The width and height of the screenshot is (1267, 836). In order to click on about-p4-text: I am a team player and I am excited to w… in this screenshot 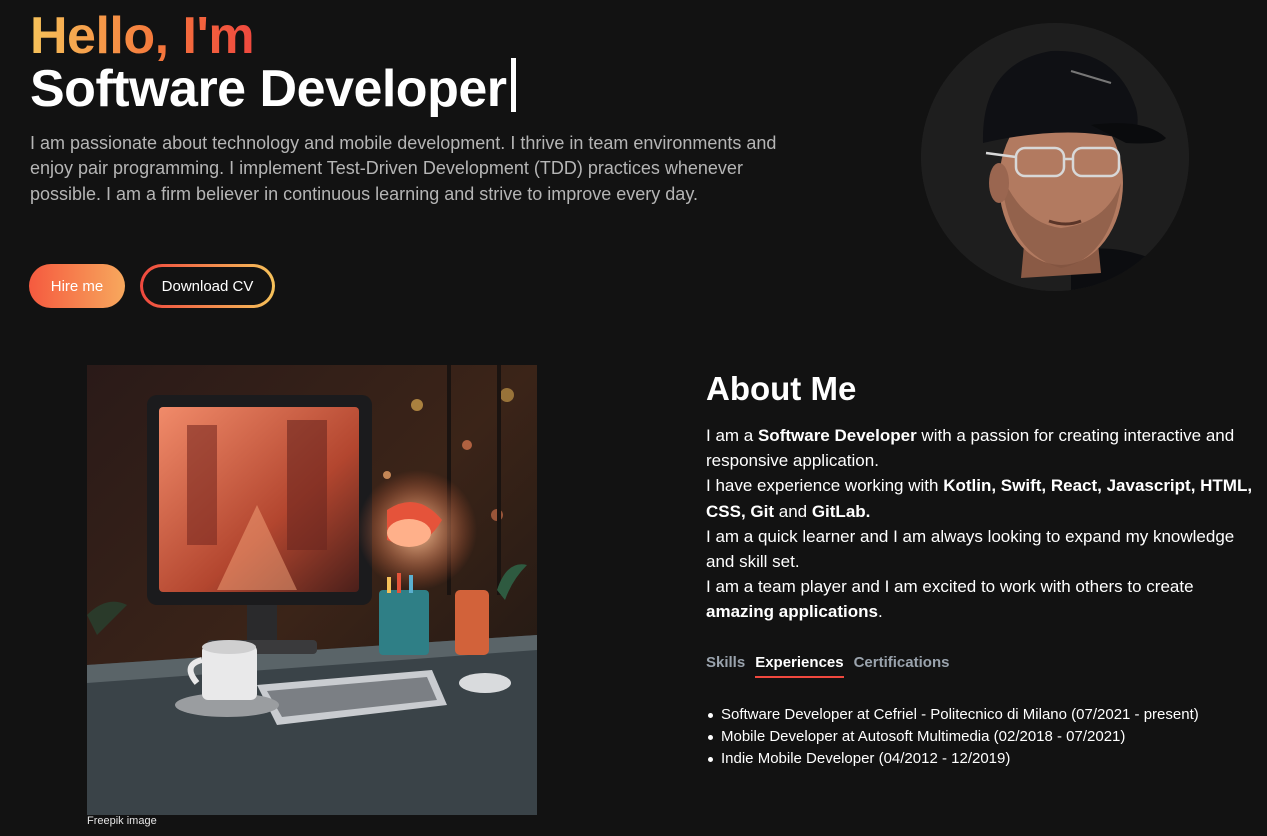, I will do `click(950, 587)`.